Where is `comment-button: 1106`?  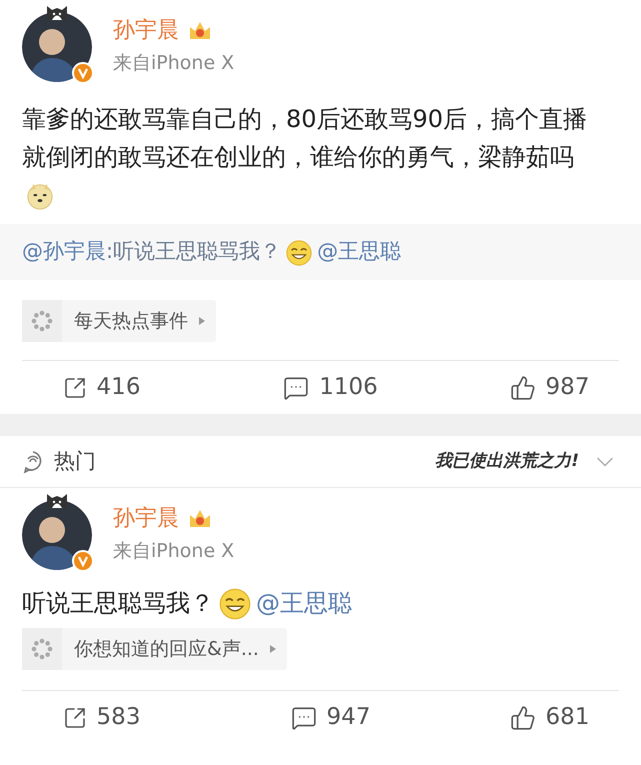 comment-button: 1106 is located at coordinates (330, 387).